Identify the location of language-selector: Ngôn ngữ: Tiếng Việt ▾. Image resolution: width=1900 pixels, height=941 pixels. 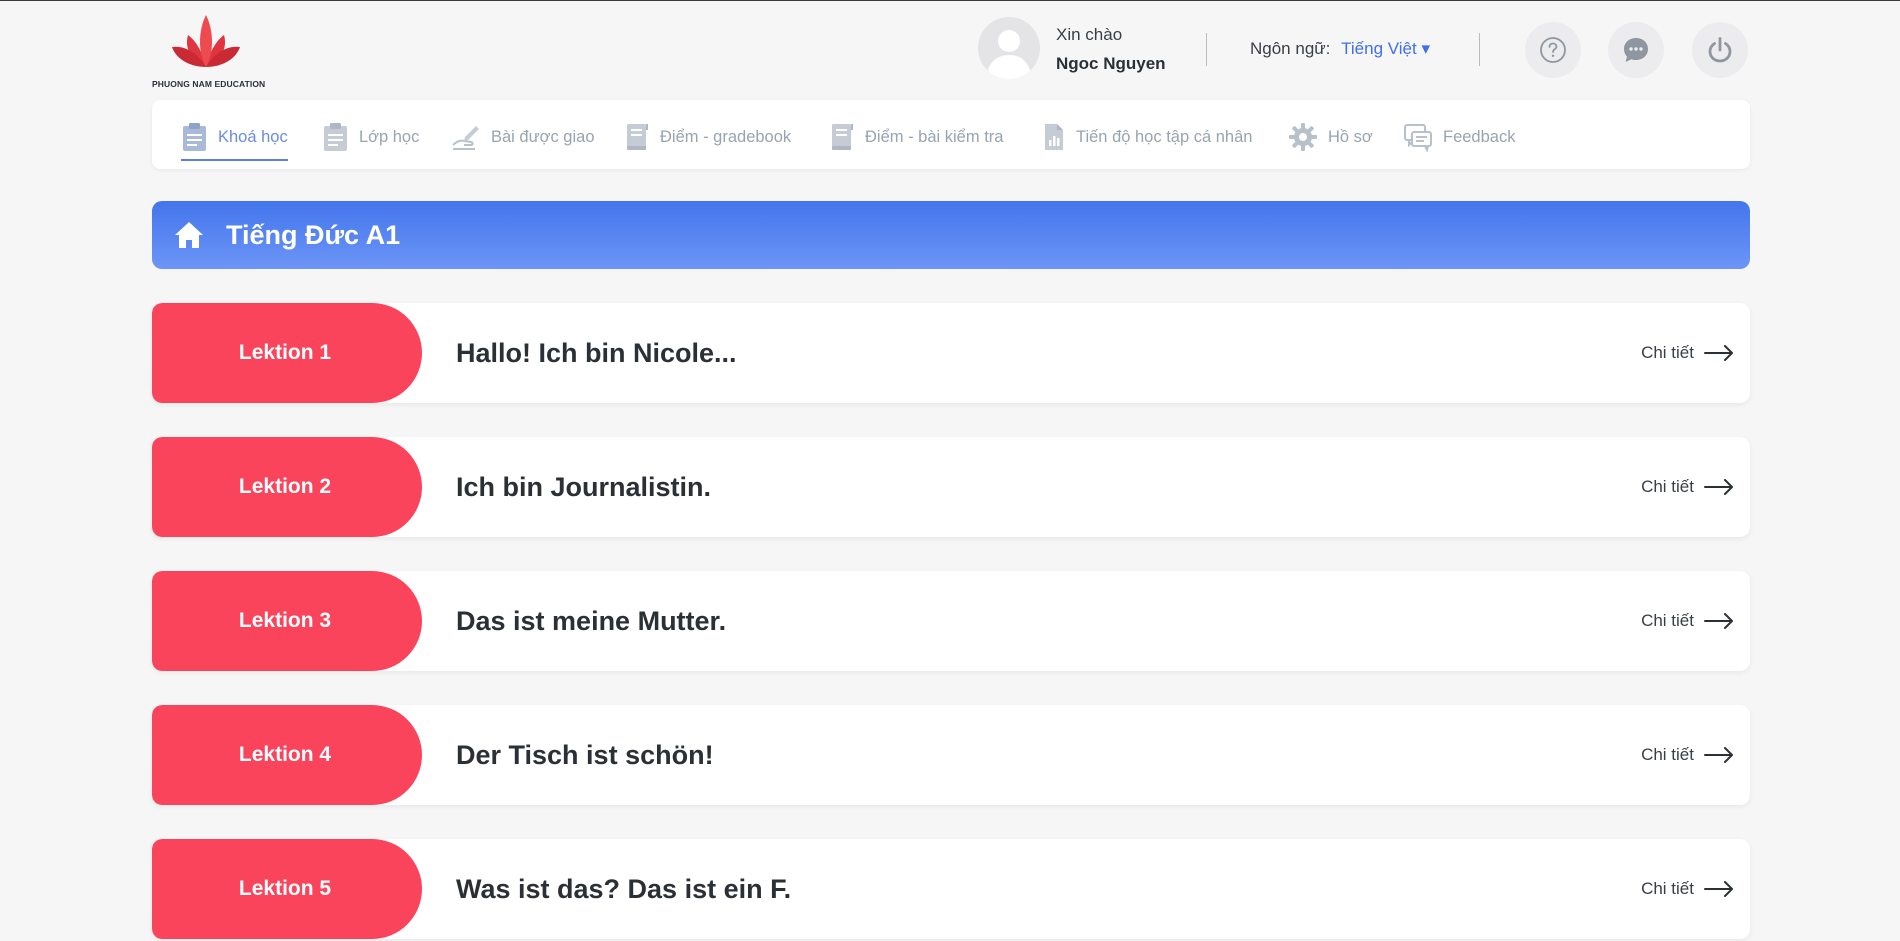
(1340, 49).